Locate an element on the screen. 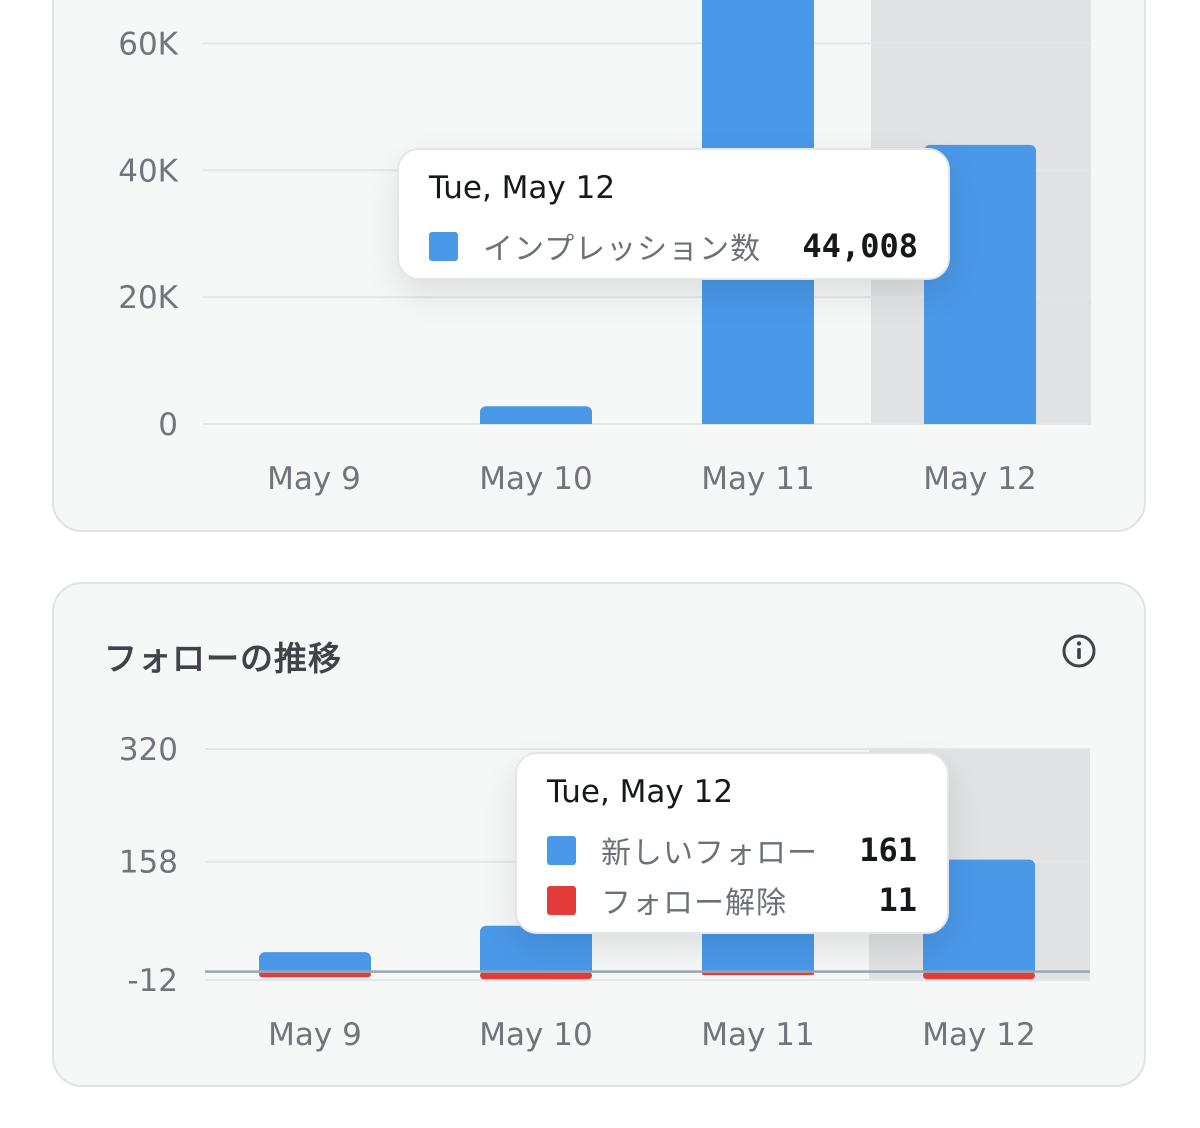 This screenshot has height=1128, width=1200. new-follows-value: 161 is located at coordinates (888, 850).